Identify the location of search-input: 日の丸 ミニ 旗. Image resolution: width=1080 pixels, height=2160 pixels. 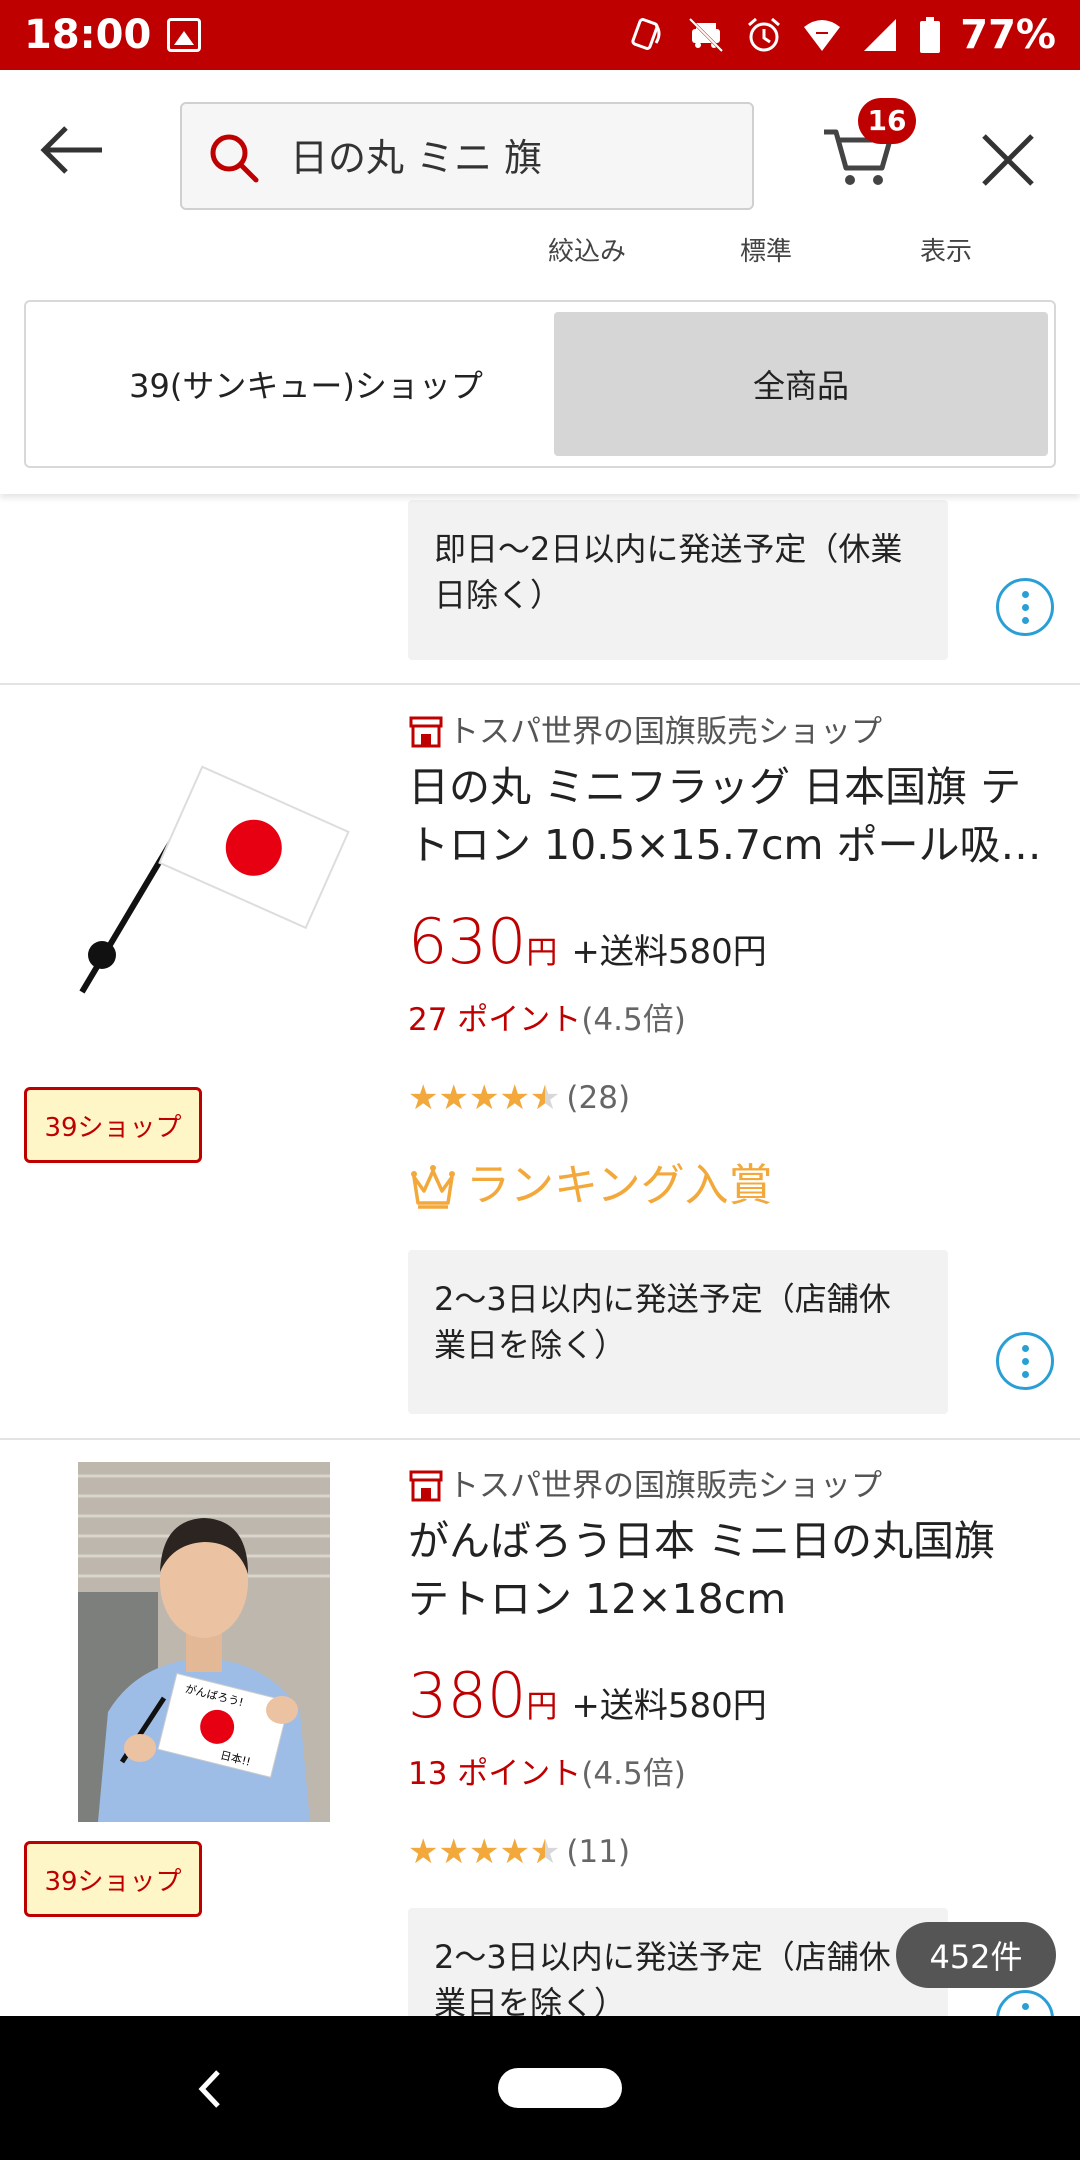
(467, 156).